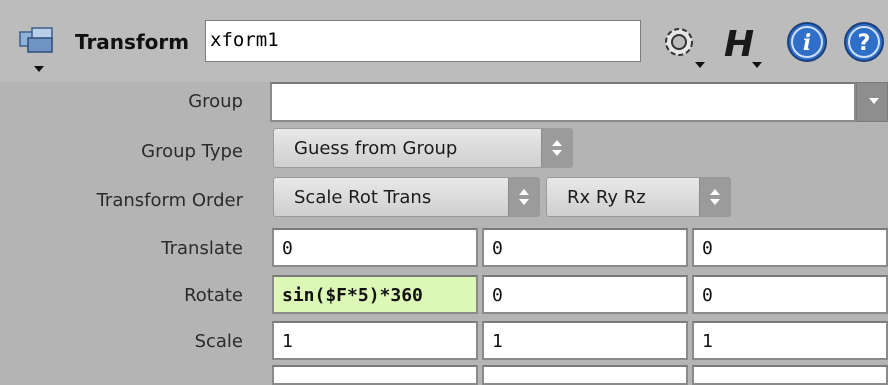 The height and width of the screenshot is (385, 888). What do you see at coordinates (376, 148) in the screenshot?
I see `group-type-value: Guess from Group` at bounding box center [376, 148].